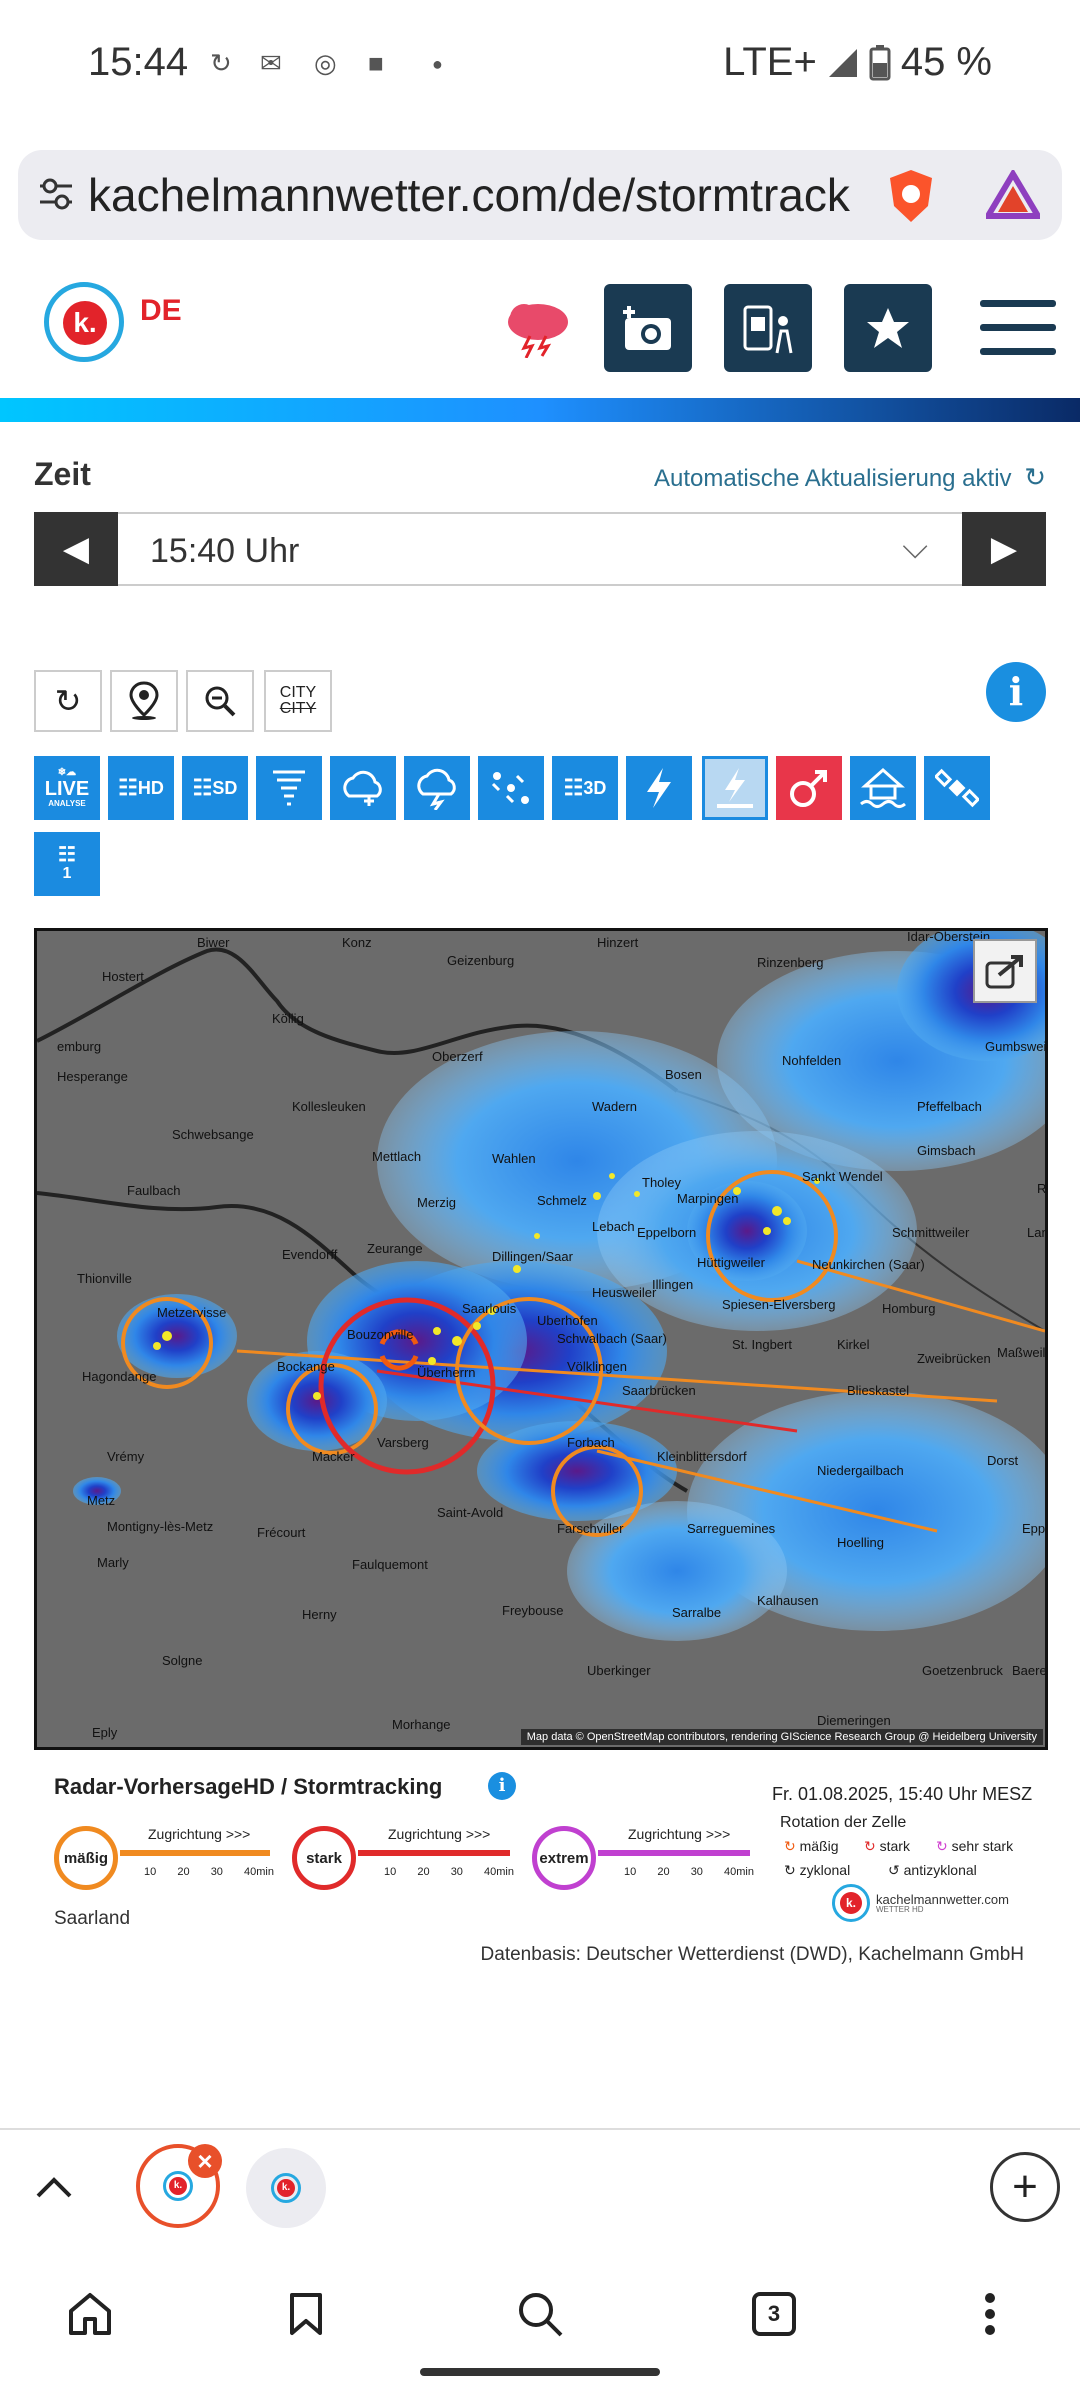 The width and height of the screenshot is (1080, 2400). I want to click on place-label: Hesperange, so click(92, 1076).